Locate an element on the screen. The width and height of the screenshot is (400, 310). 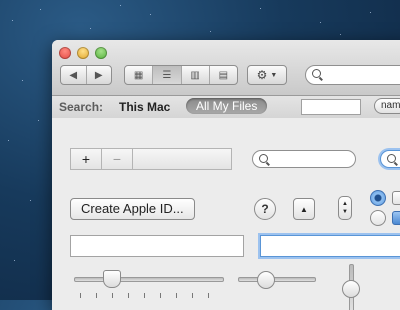
back-button: ◀ is located at coordinates (74, 75).